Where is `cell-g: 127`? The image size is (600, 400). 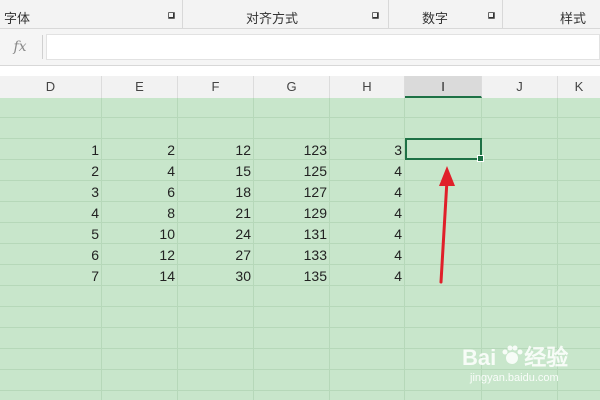 cell-g: 127 is located at coordinates (292, 192).